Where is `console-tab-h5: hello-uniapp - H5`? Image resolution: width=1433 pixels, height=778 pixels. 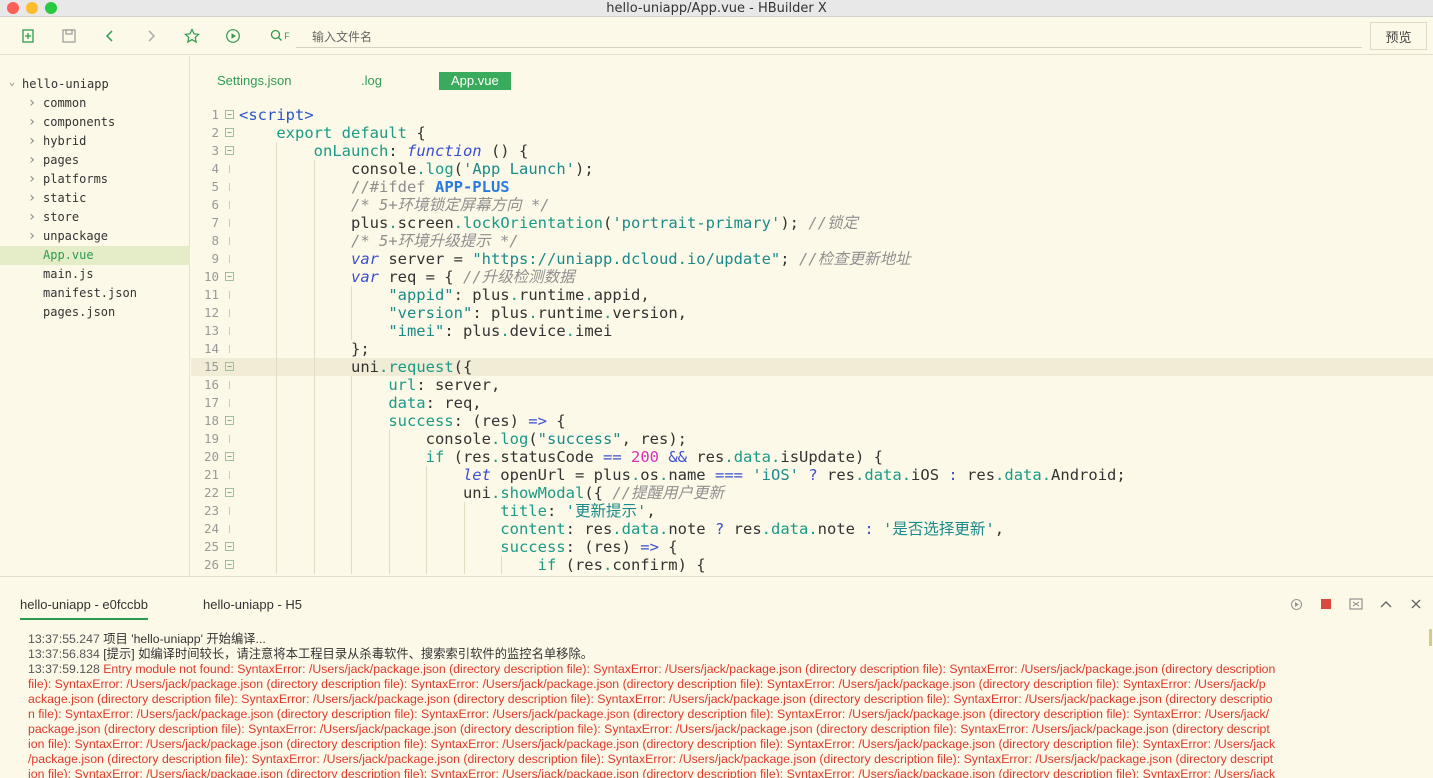 console-tab-h5: hello-uniapp - H5 is located at coordinates (252, 604).